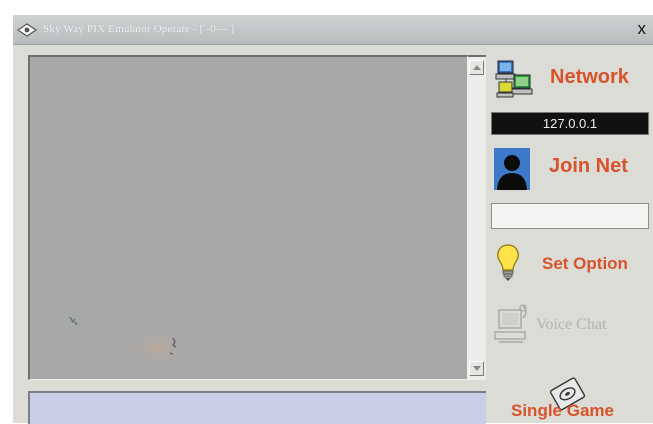 Image resolution: width=653 pixels, height=424 pixels. Describe the element at coordinates (131, 343) in the screenshot. I see `display-texture` at that location.